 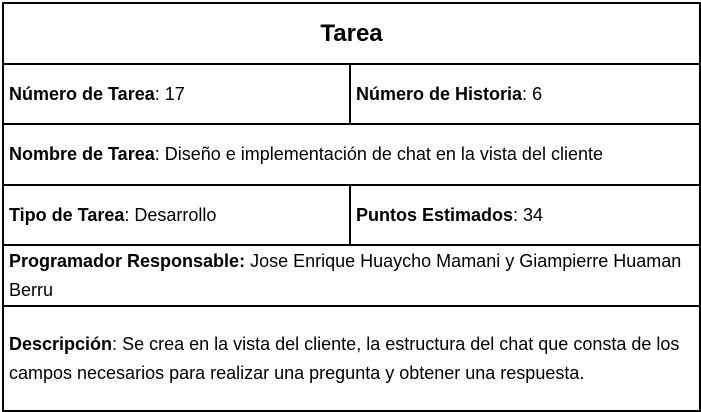 What do you see at coordinates (82, 93) in the screenshot?
I see `task-number-label: Número de Tarea` at bounding box center [82, 93].